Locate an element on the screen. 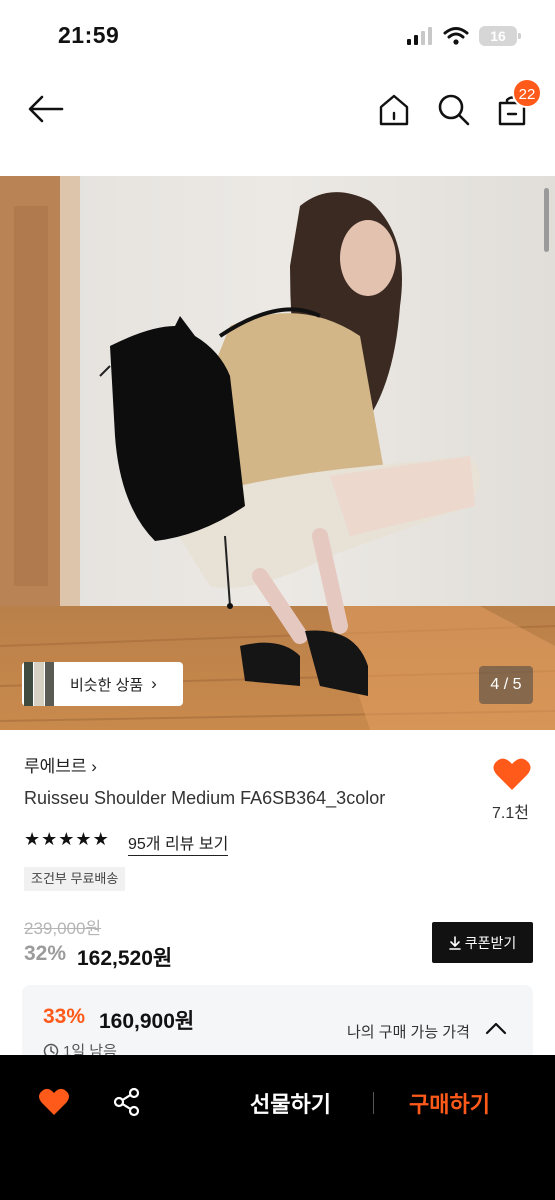  signal-icon is located at coordinates (419, 36).